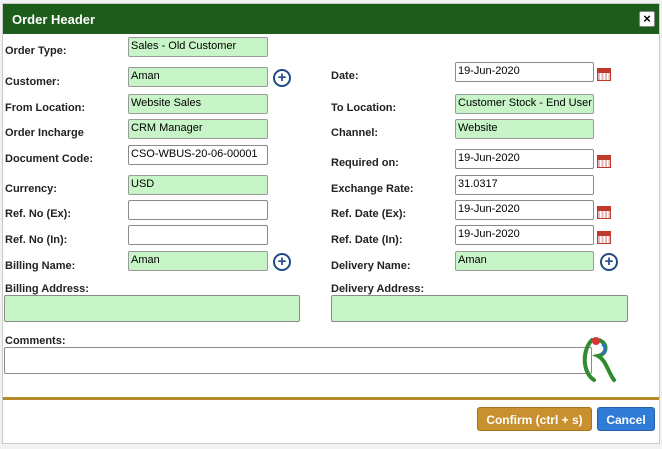  I want to click on brand-logo-icon, so click(599, 359).